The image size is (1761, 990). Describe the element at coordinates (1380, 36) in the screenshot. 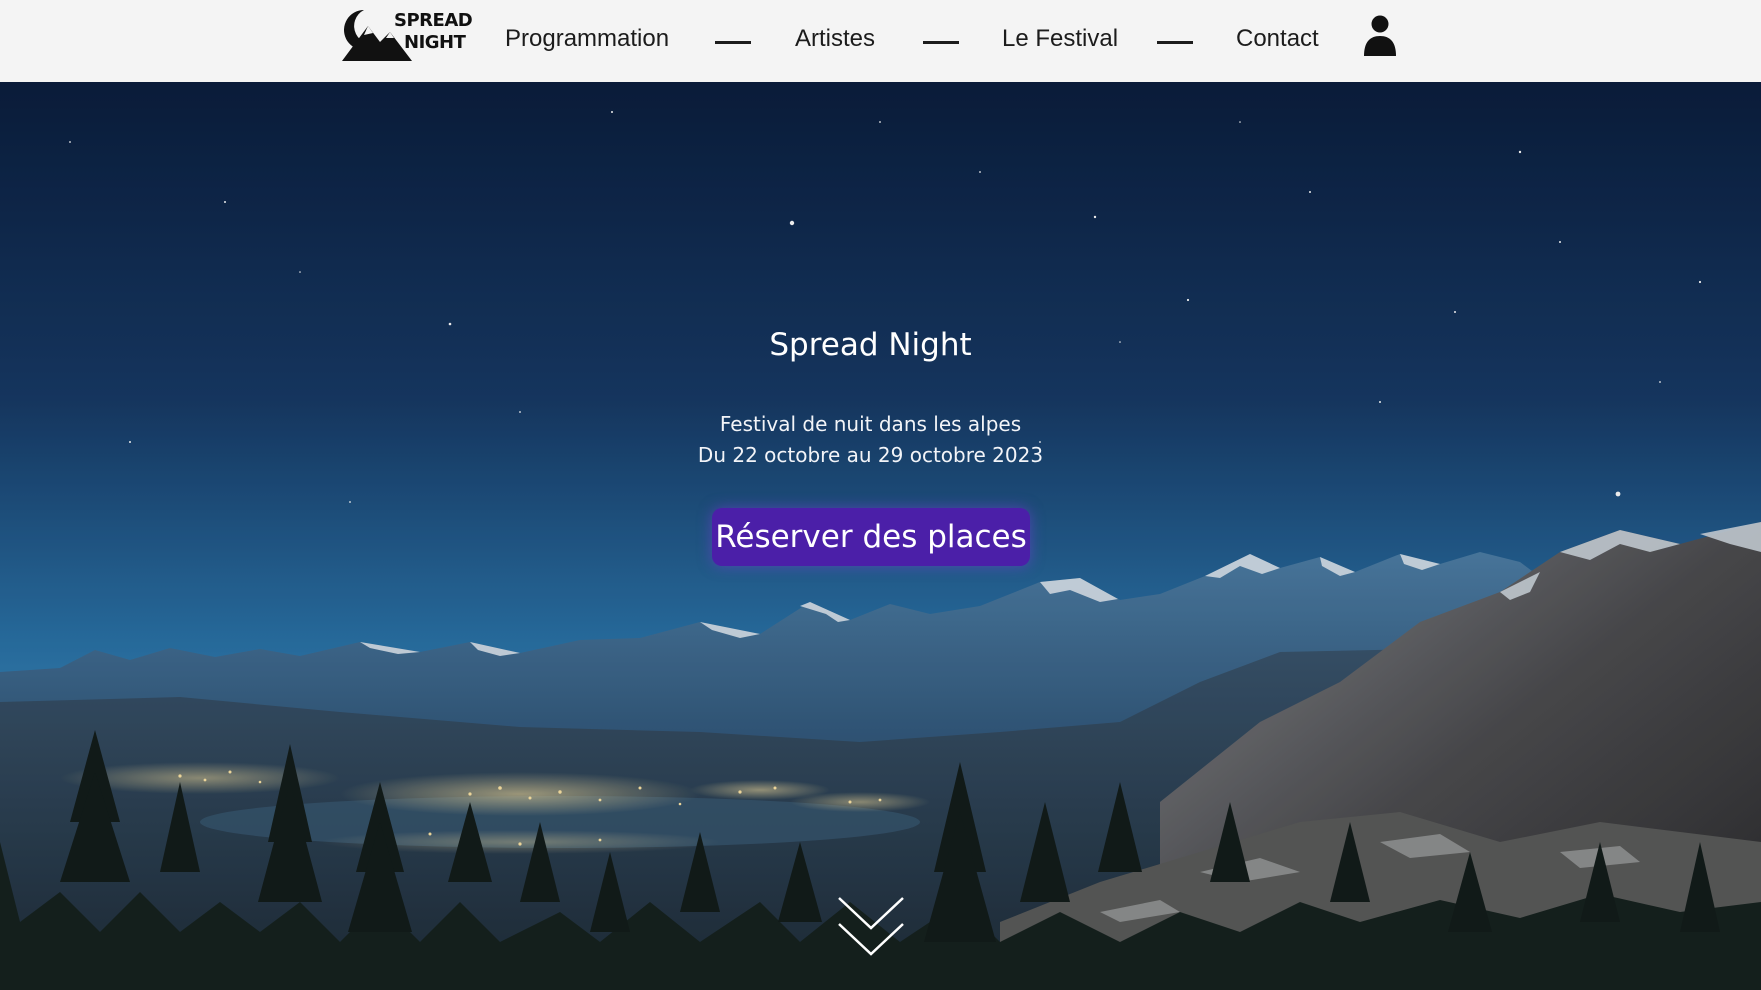

I see `user-icon` at that location.